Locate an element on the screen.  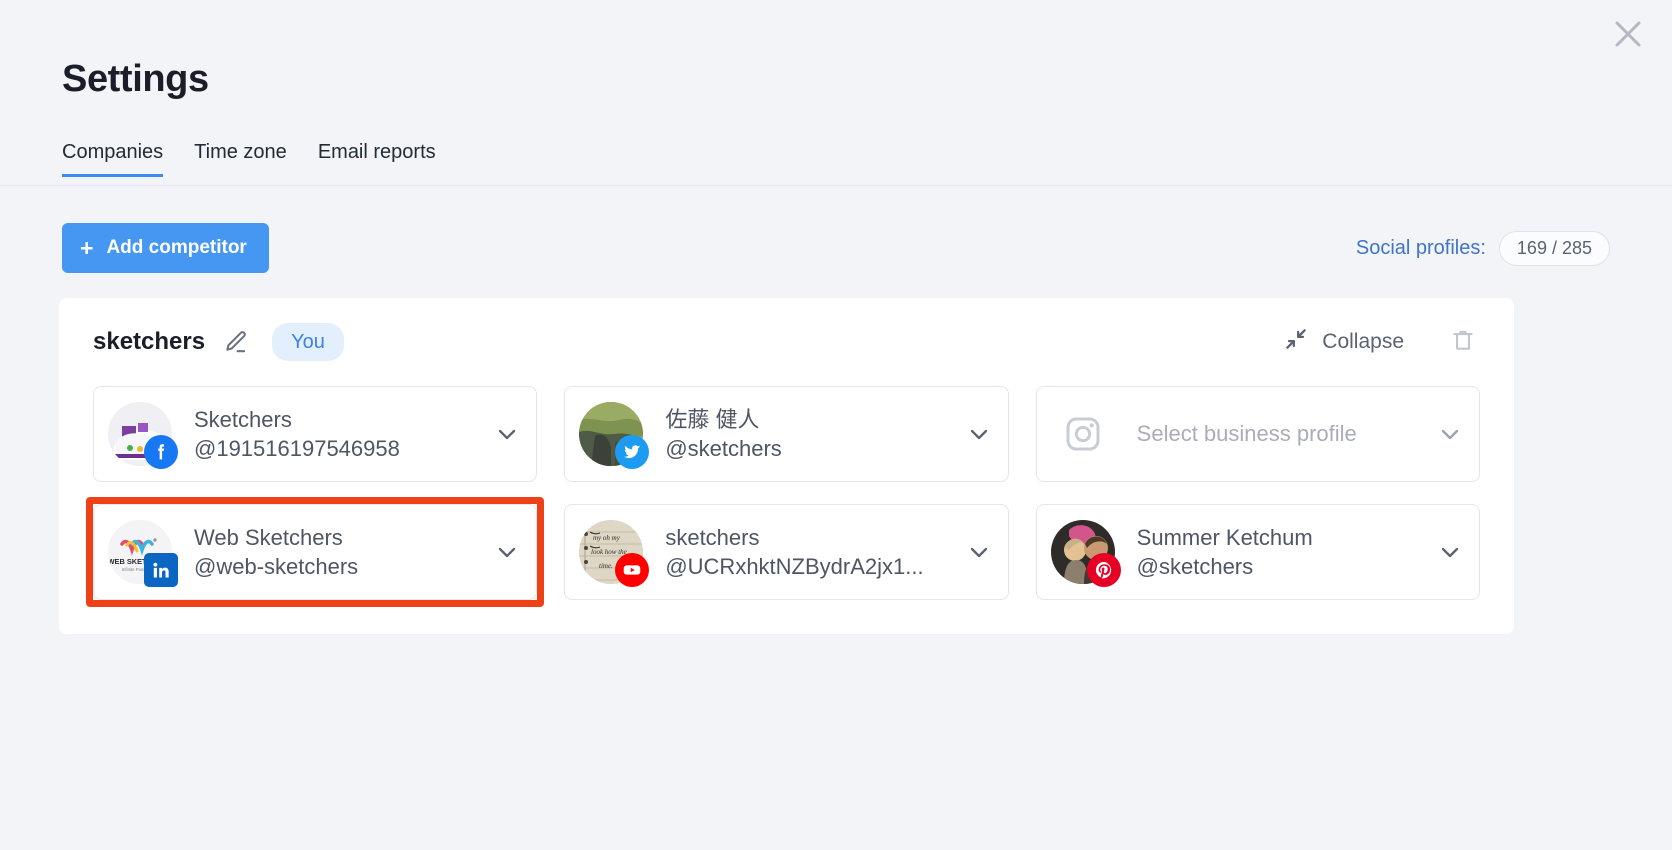
add-competitor-button: + Add competitor is located at coordinates (165, 248).